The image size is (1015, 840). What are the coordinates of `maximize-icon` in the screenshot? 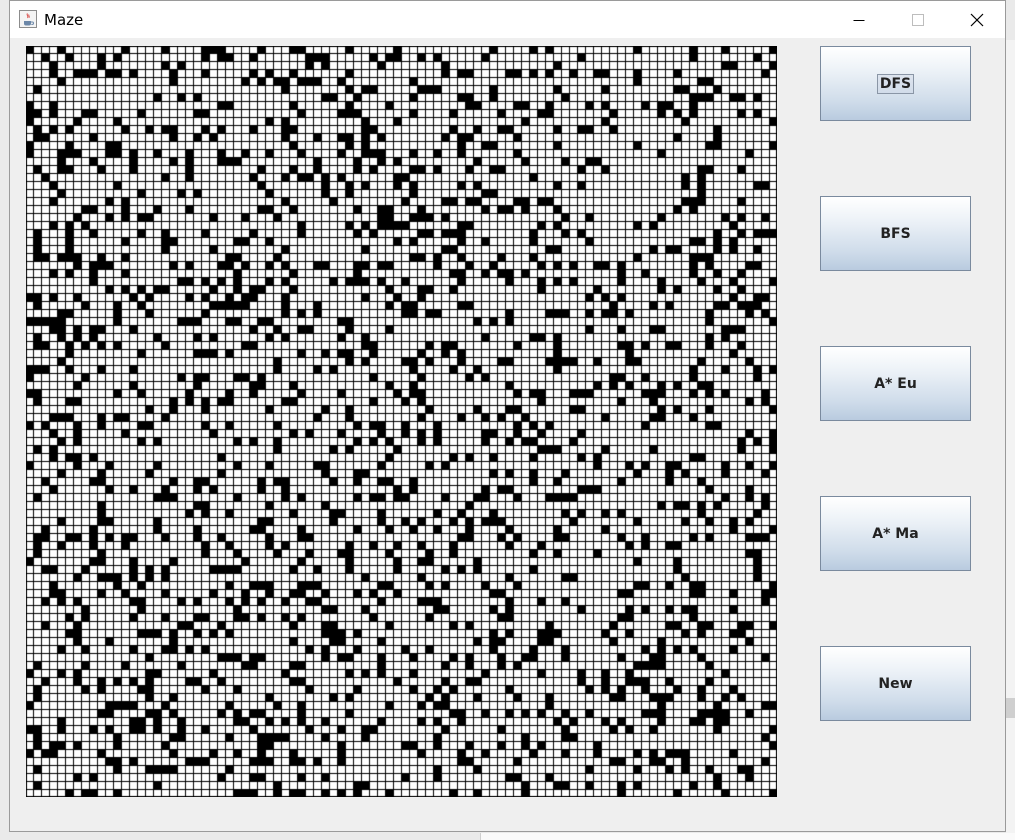 It's located at (918, 19).